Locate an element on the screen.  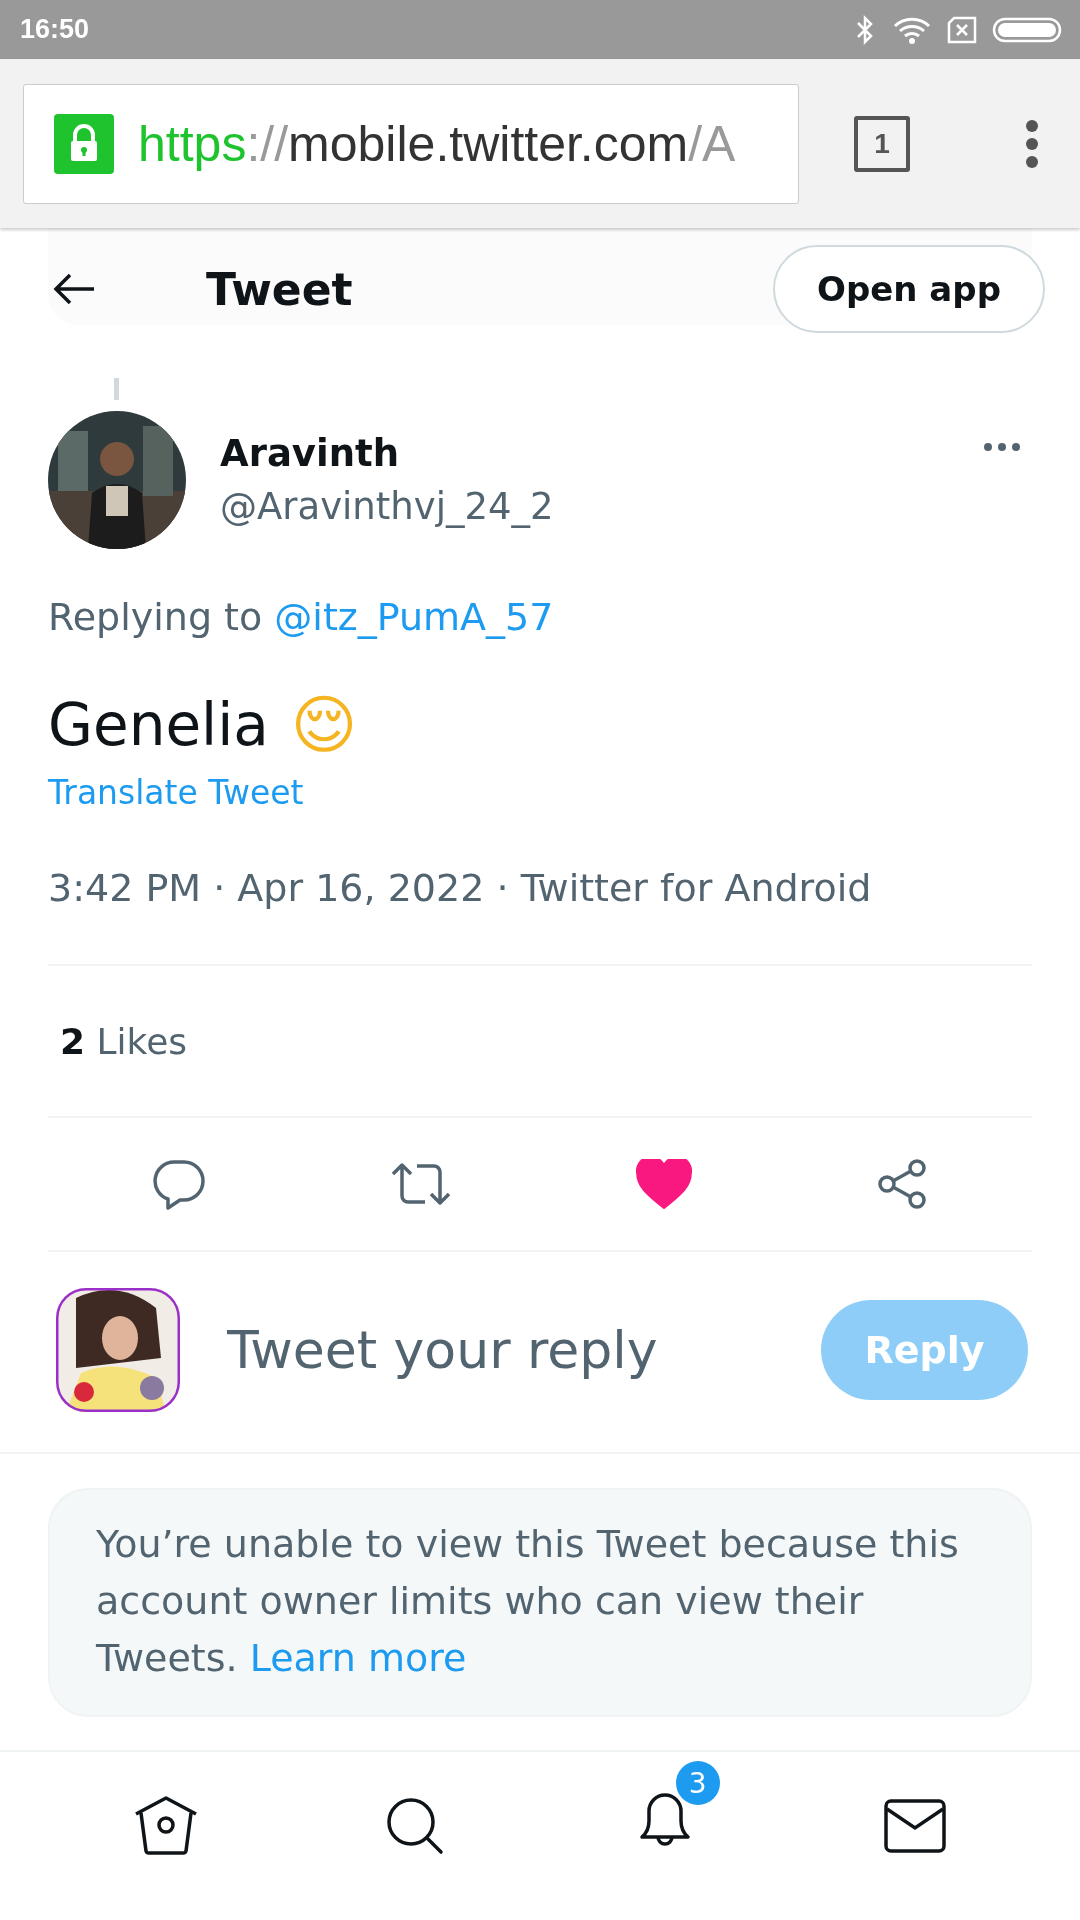
reply-icon is located at coordinates (178, 1184).